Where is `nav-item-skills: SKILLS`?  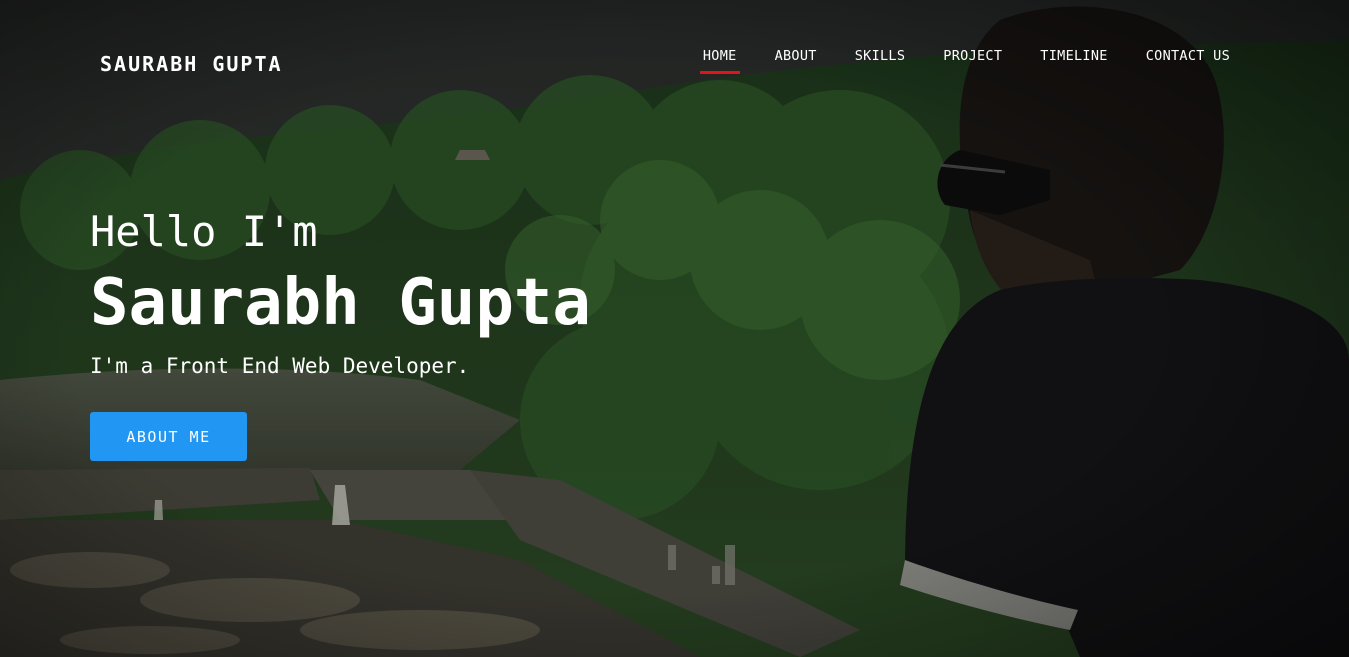 nav-item-skills: SKILLS is located at coordinates (880, 60).